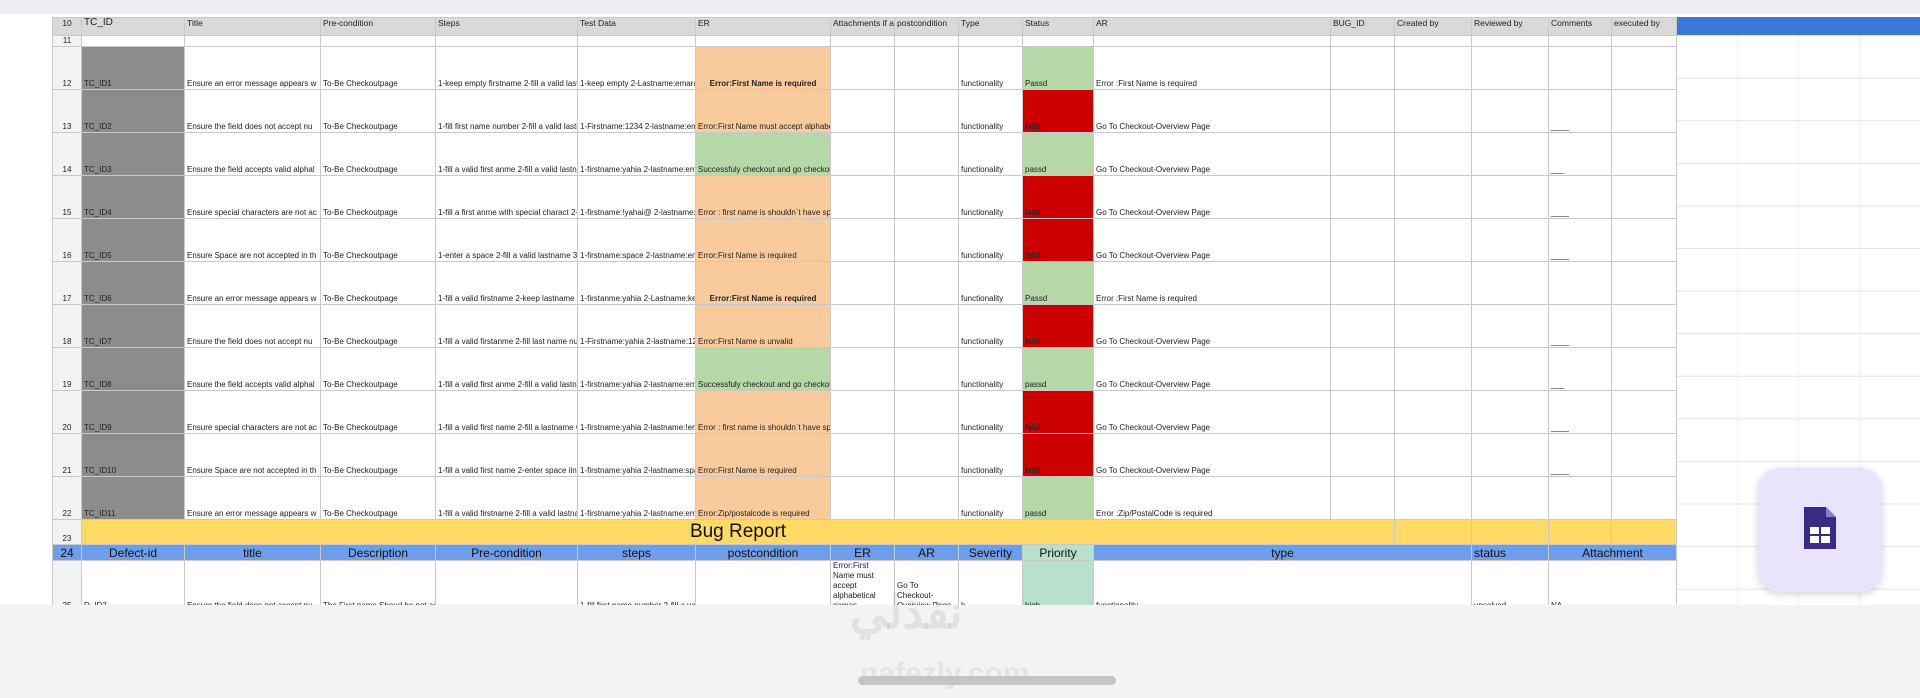  What do you see at coordinates (133, 455) in the screenshot?
I see `tc-id-cell: TC_ID10` at bounding box center [133, 455].